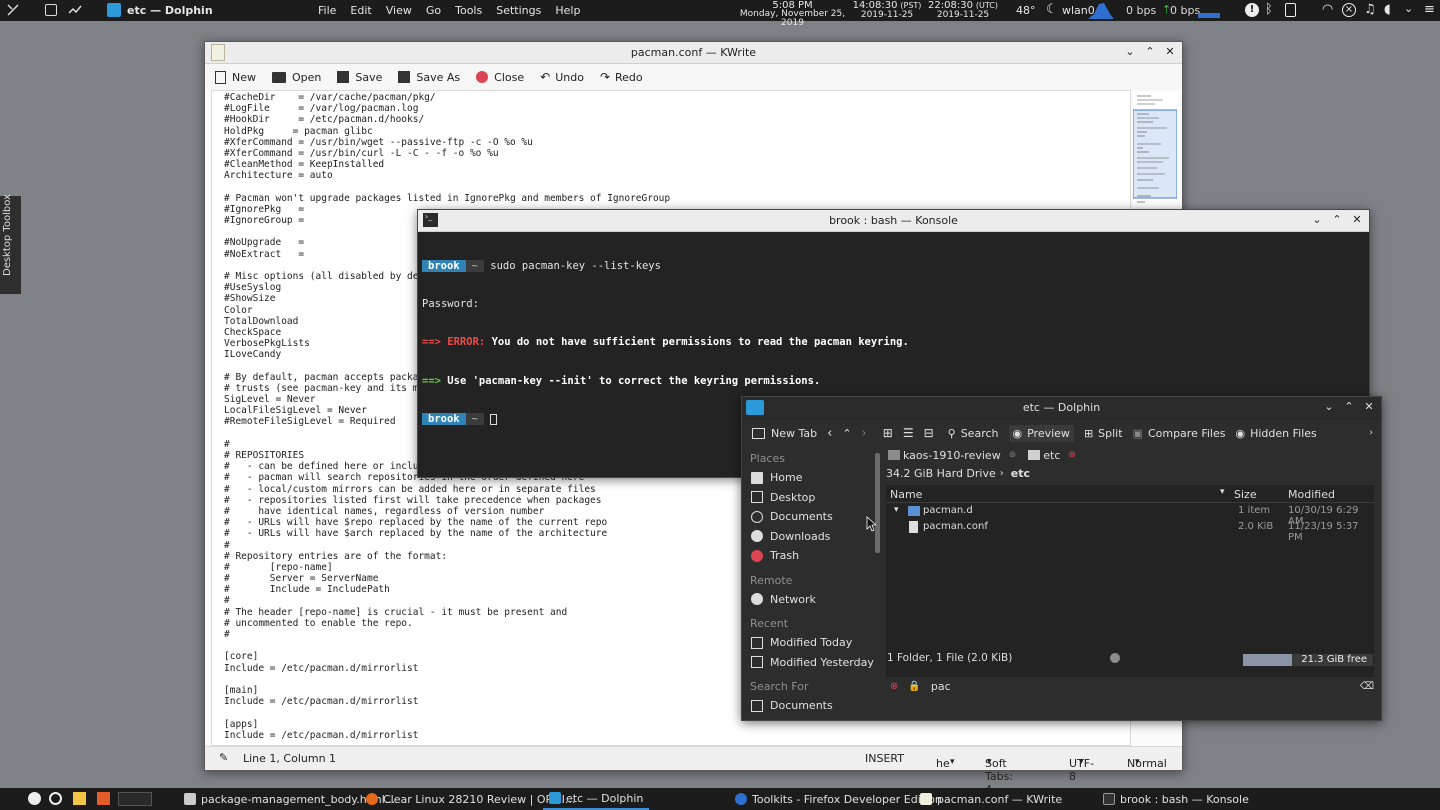 The height and width of the screenshot is (810, 1440). What do you see at coordinates (1317, 219) in the screenshot?
I see `konsole-minimize-button: ⌄` at bounding box center [1317, 219].